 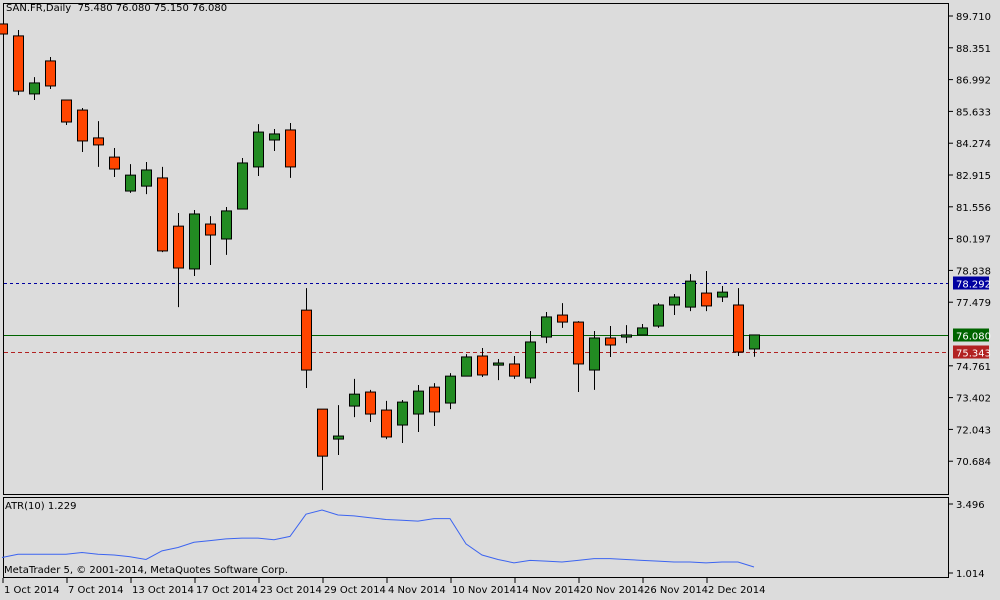 What do you see at coordinates (973, 337) in the screenshot?
I see `bid-level-badge-label: 76.080` at bounding box center [973, 337].